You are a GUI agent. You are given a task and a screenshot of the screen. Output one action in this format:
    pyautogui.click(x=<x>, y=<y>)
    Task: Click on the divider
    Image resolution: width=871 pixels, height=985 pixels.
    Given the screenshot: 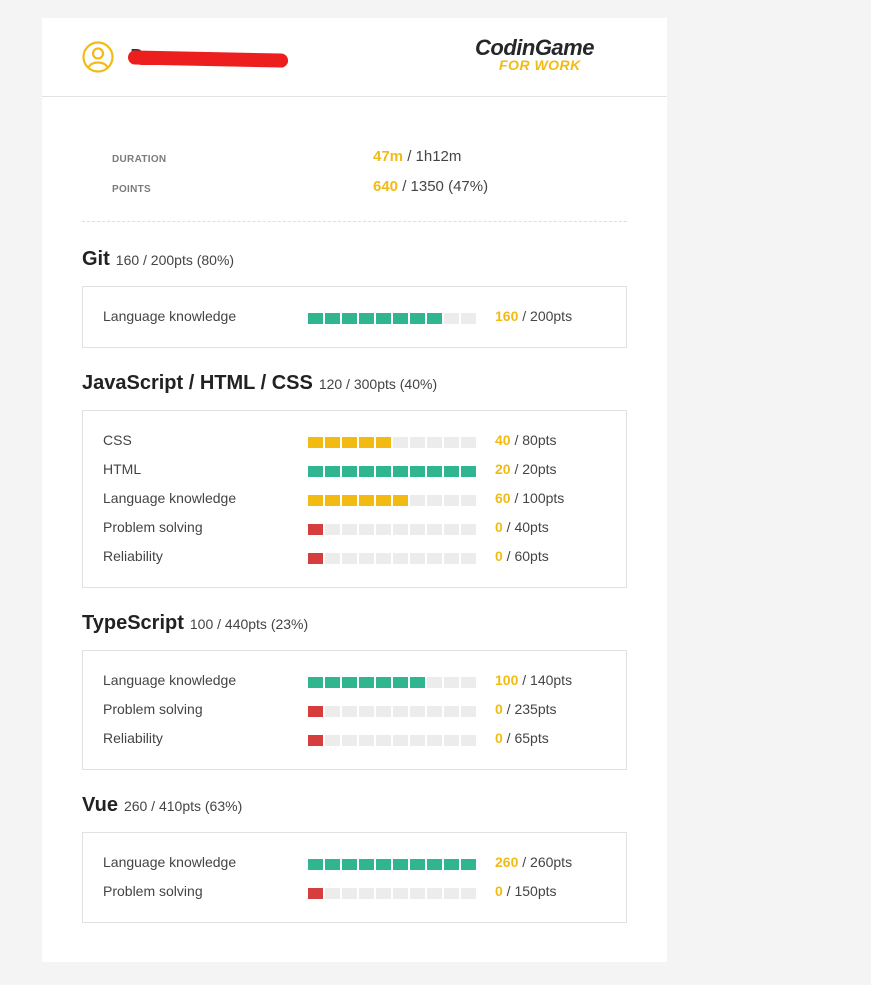 What is the action you would take?
    pyautogui.click(x=354, y=221)
    